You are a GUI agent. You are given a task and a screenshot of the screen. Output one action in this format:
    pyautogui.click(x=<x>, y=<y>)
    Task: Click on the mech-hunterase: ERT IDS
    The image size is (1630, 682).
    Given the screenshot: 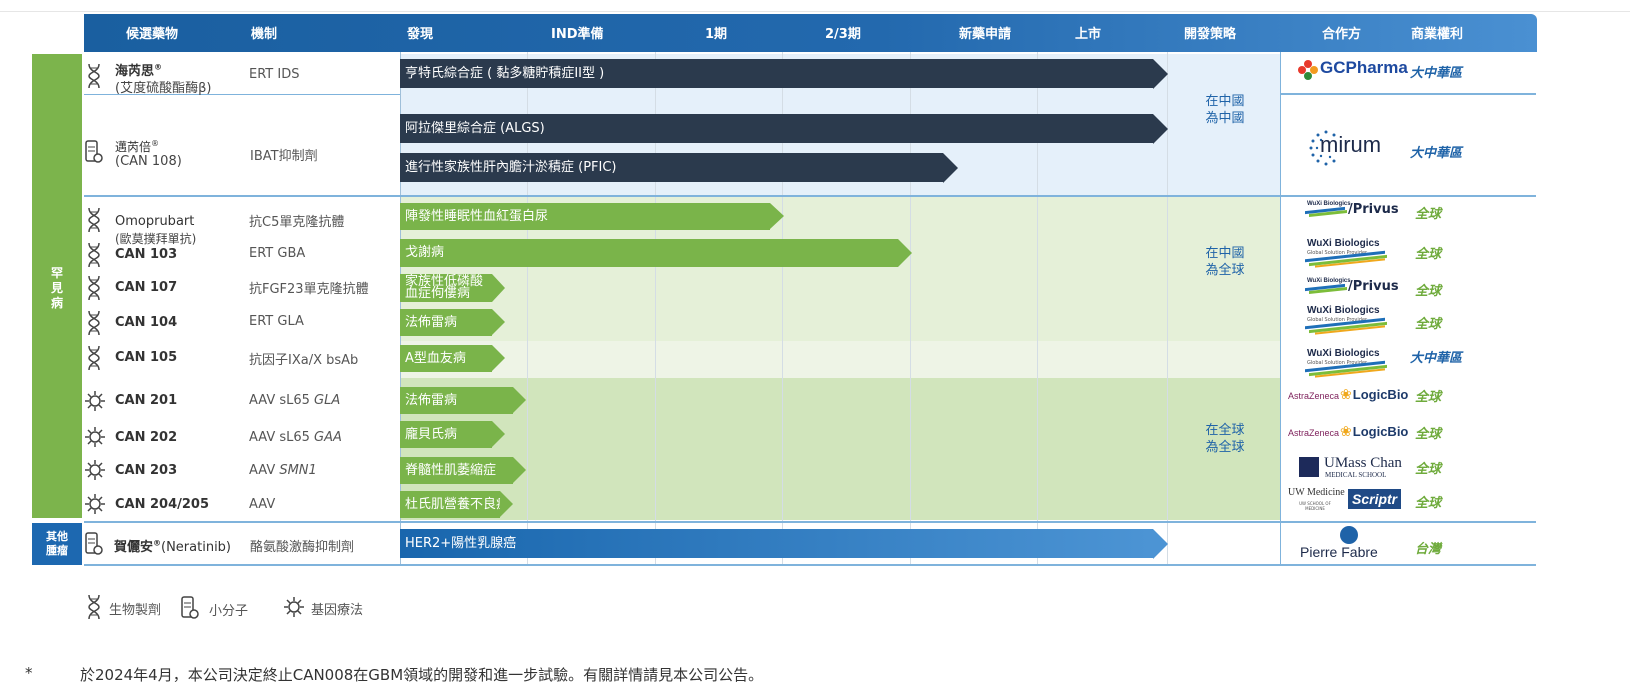 What is the action you would take?
    pyautogui.click(x=274, y=74)
    